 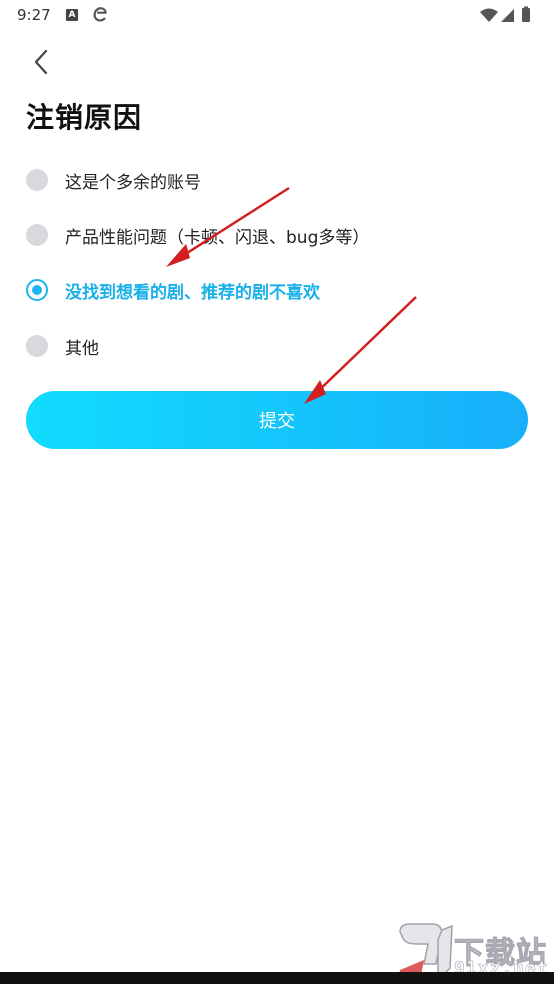 I want to click on chevron-left-icon, so click(x=41, y=62).